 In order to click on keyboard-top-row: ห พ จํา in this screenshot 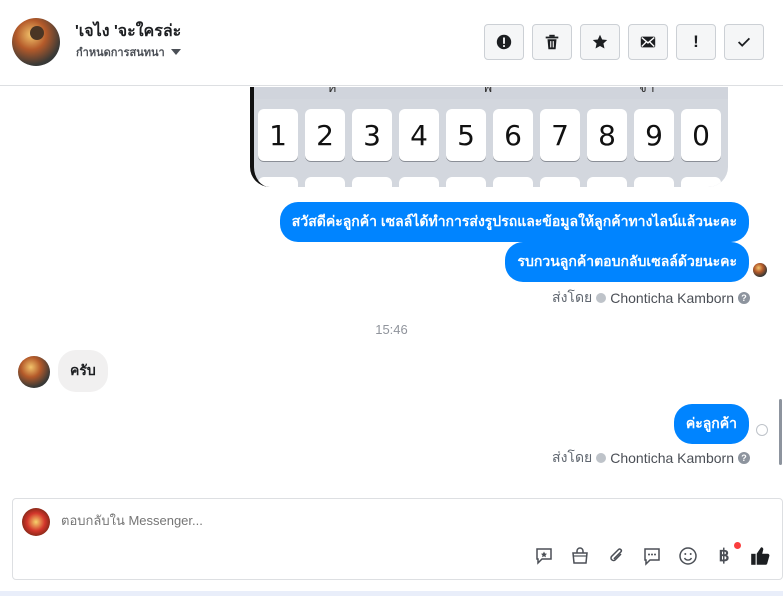, I will do `click(491, 93)`.